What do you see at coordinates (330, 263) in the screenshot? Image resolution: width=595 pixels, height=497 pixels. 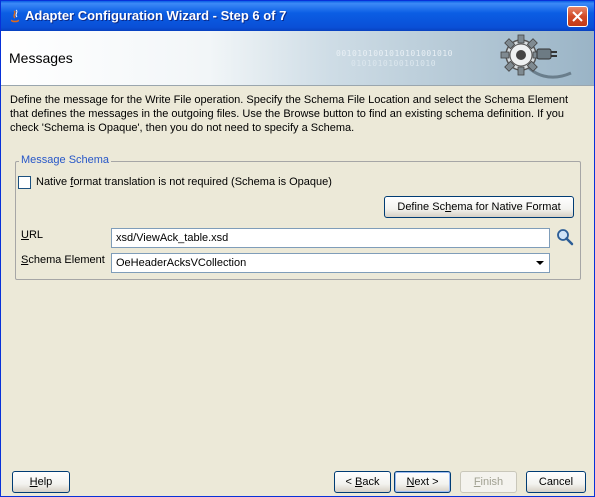 I see `schema-element-select: OeHeaderAcksVCollection` at bounding box center [330, 263].